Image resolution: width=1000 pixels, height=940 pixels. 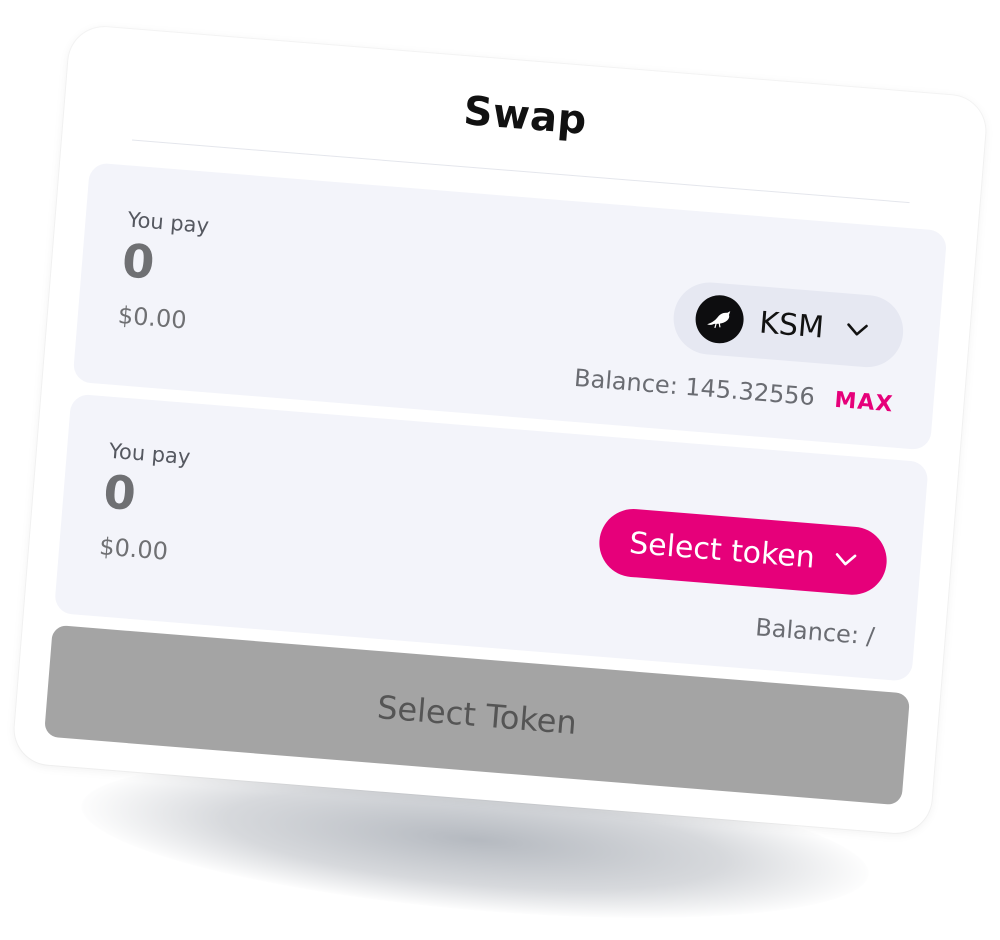 I want to click on select-token-button: Select token, so click(x=743, y=552).